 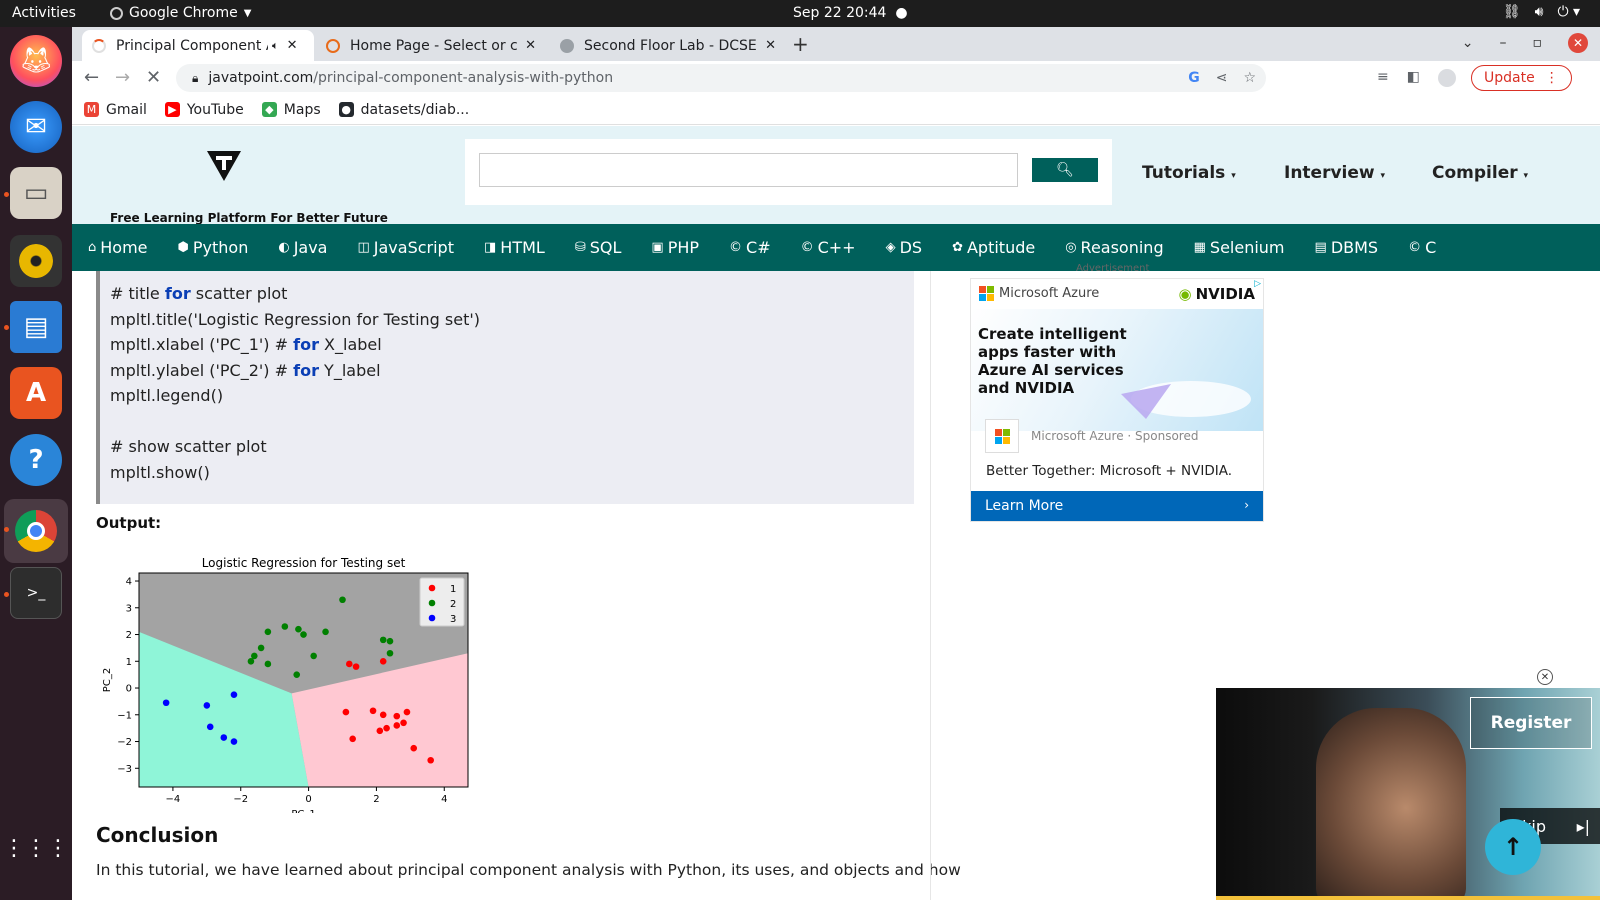 I want to click on nav-c-: © C#, so click(x=750, y=247).